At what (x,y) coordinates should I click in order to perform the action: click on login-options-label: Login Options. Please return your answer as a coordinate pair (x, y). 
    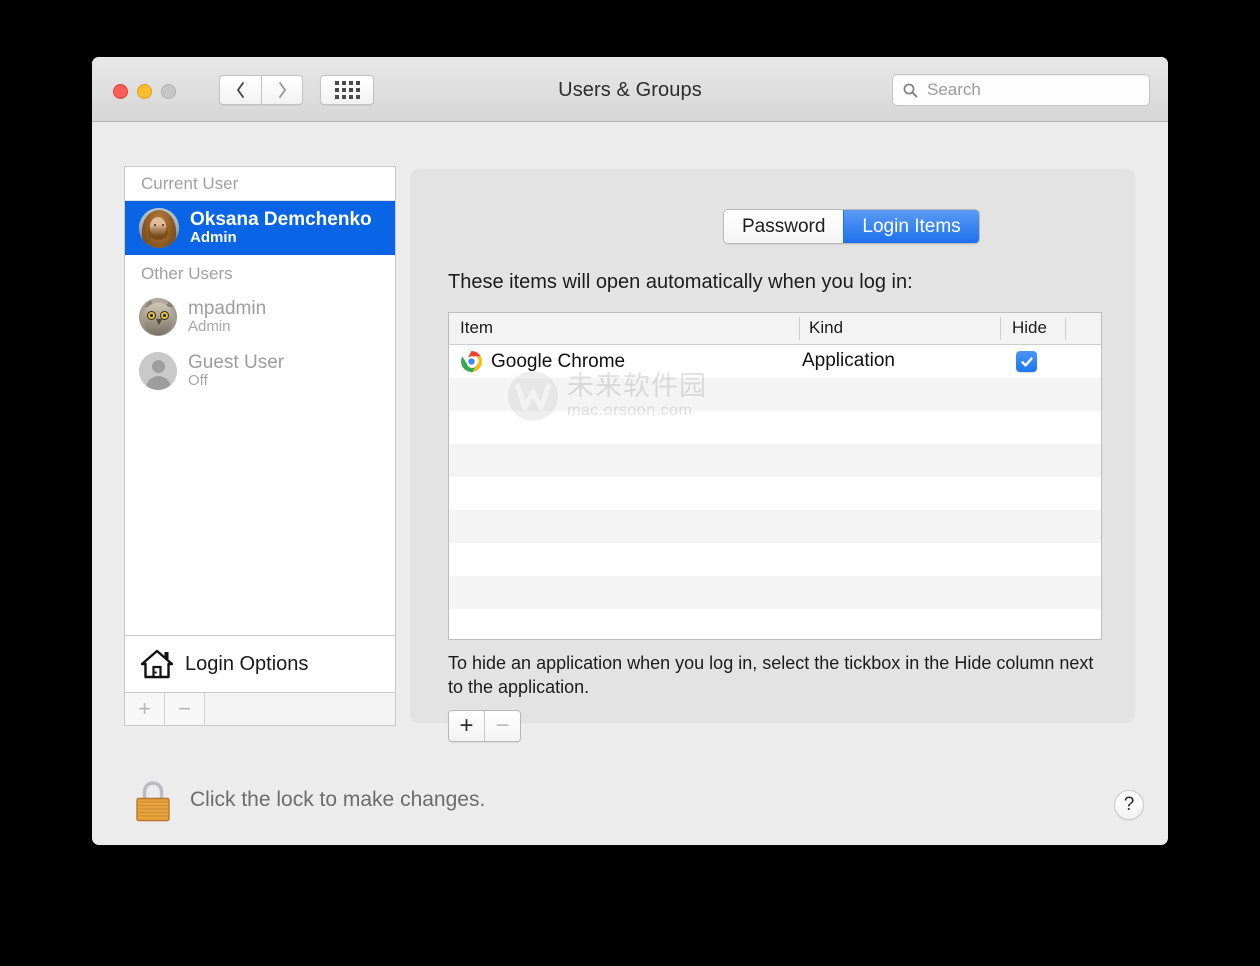
    Looking at the image, I should click on (247, 663).